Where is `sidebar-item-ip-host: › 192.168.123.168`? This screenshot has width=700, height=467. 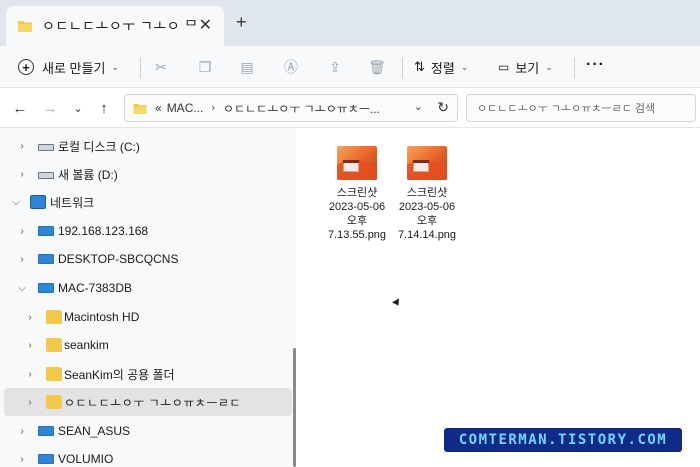
sidebar-item-ip-host: › 192.168.123.168 is located at coordinates (146, 231).